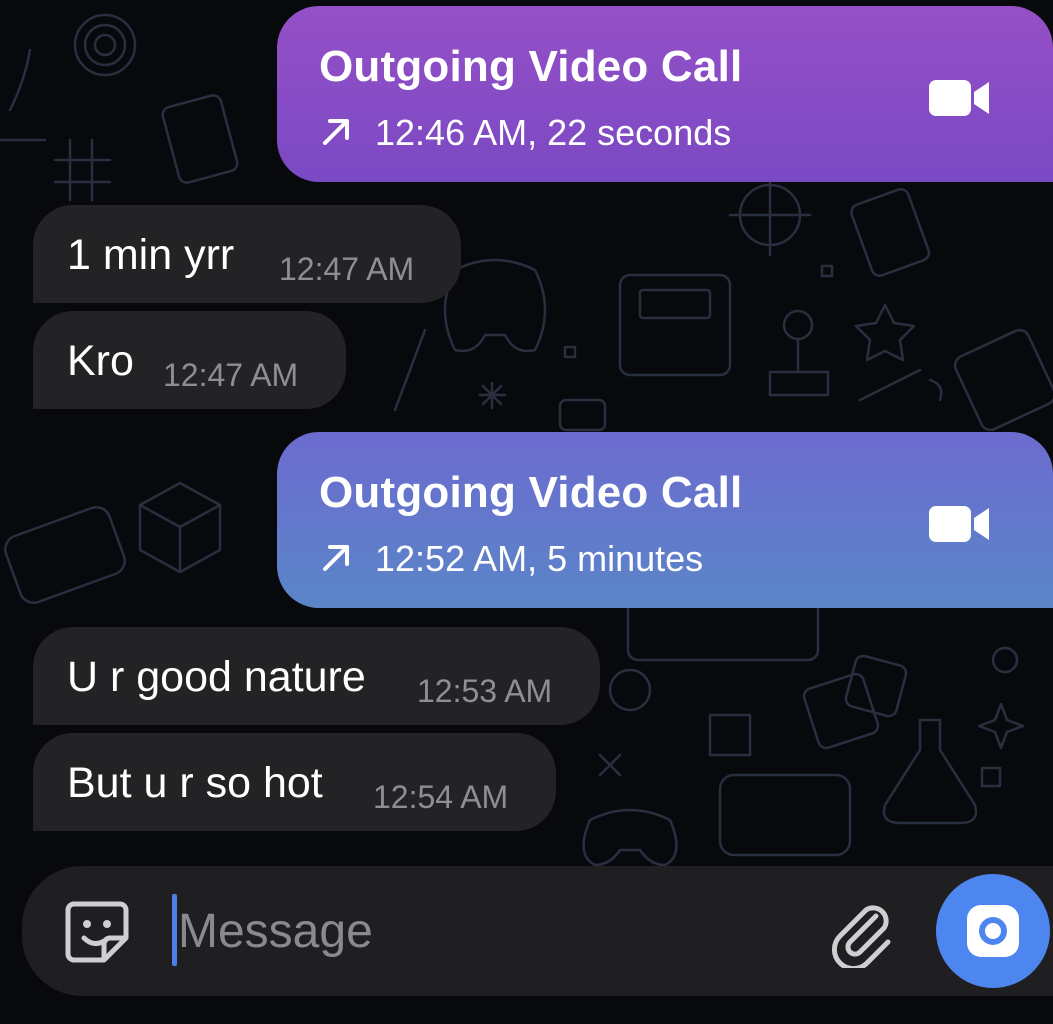 This screenshot has height=1024, width=1053. Describe the element at coordinates (485, 691) in the screenshot. I see `message-time: 12:53 AM` at that location.